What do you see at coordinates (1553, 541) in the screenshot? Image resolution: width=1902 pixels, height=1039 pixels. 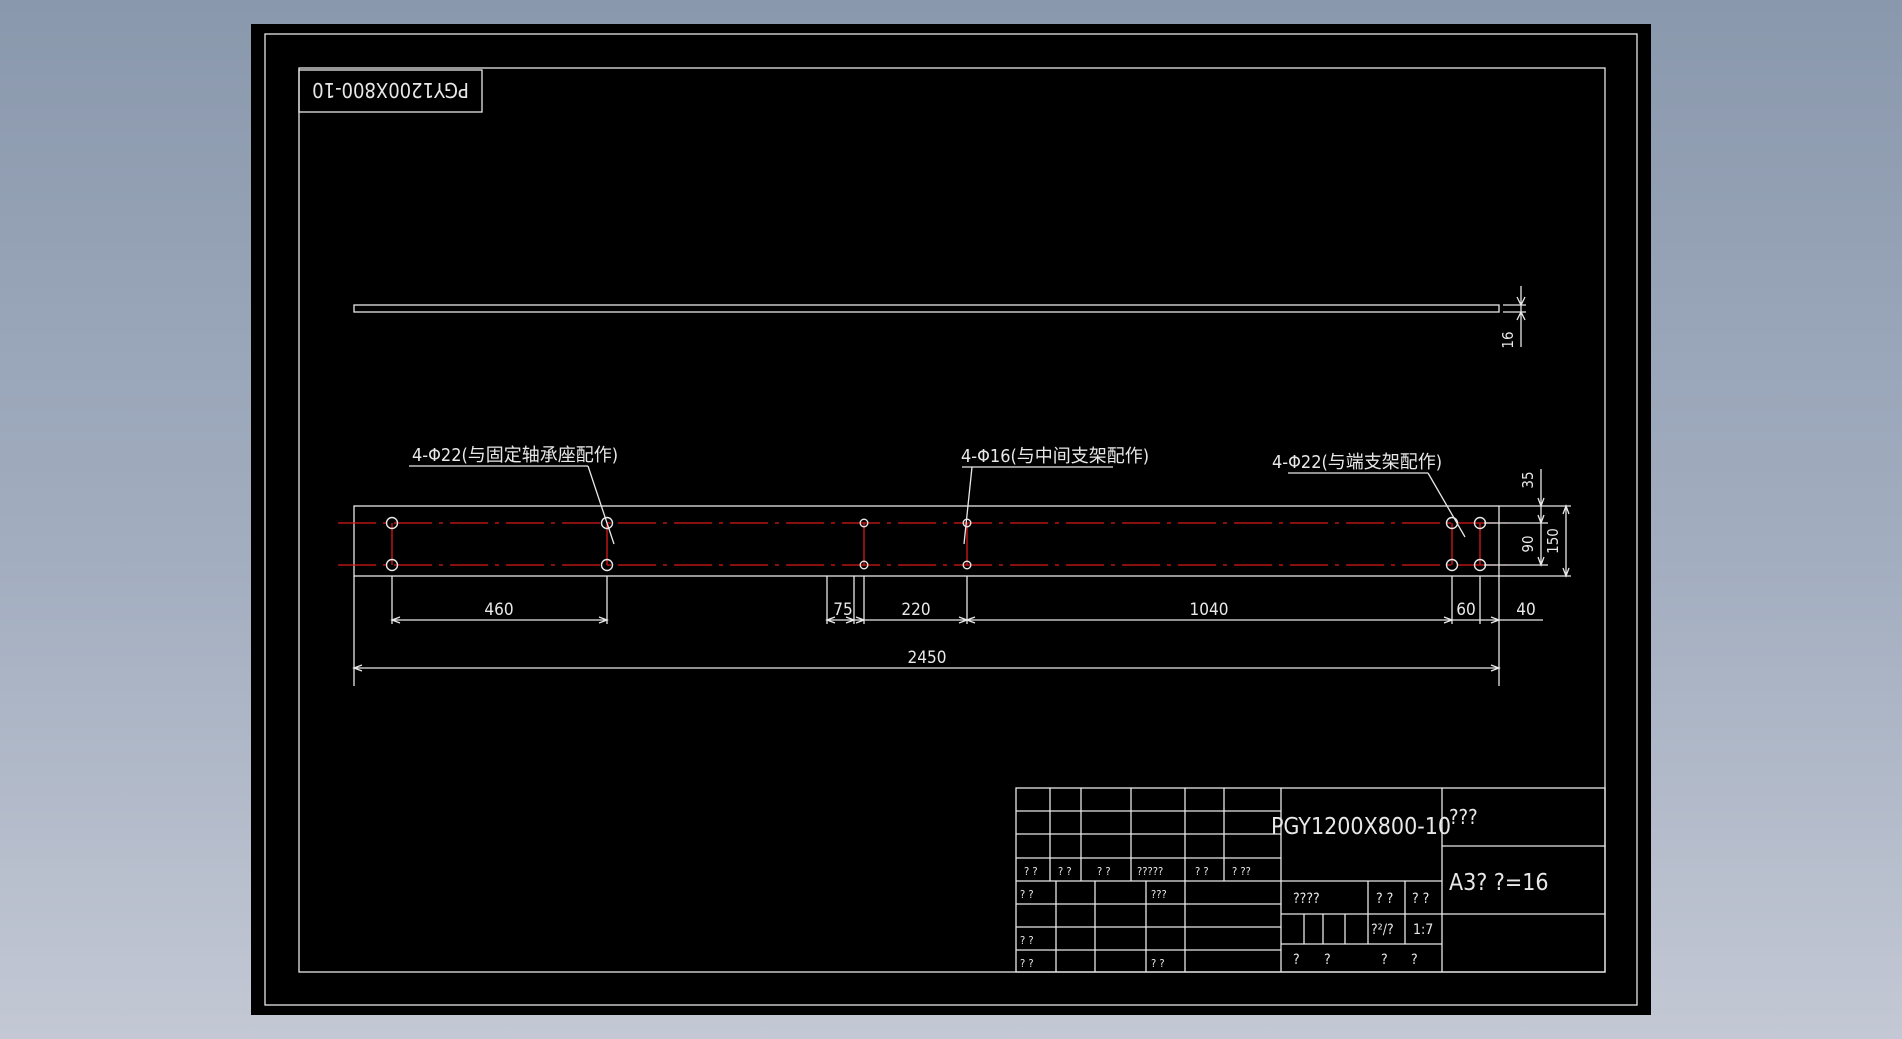 I see `dim-150: 150` at bounding box center [1553, 541].